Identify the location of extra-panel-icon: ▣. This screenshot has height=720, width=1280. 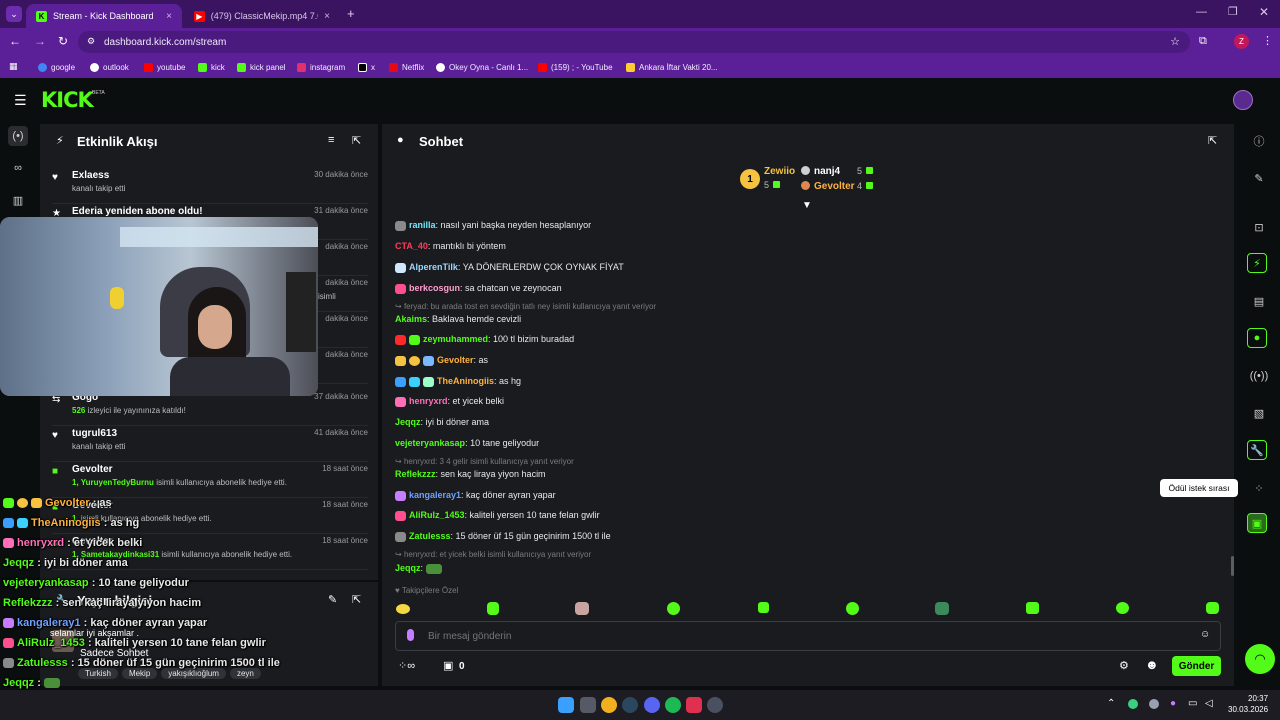
(1257, 523).